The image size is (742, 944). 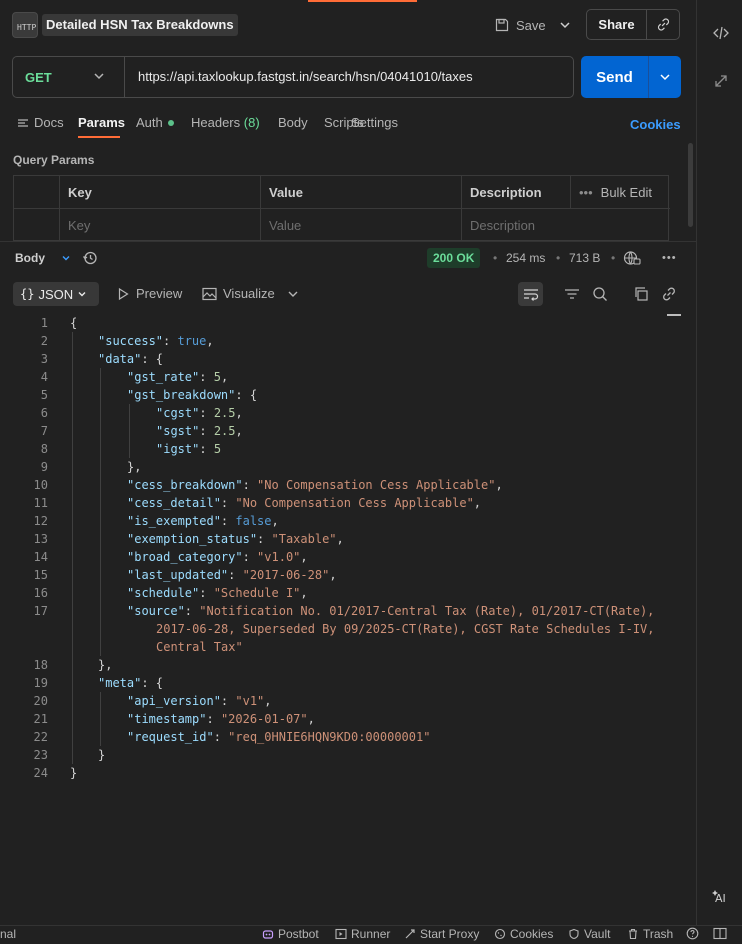 What do you see at coordinates (74, 773) in the screenshot?
I see `code-line: }` at bounding box center [74, 773].